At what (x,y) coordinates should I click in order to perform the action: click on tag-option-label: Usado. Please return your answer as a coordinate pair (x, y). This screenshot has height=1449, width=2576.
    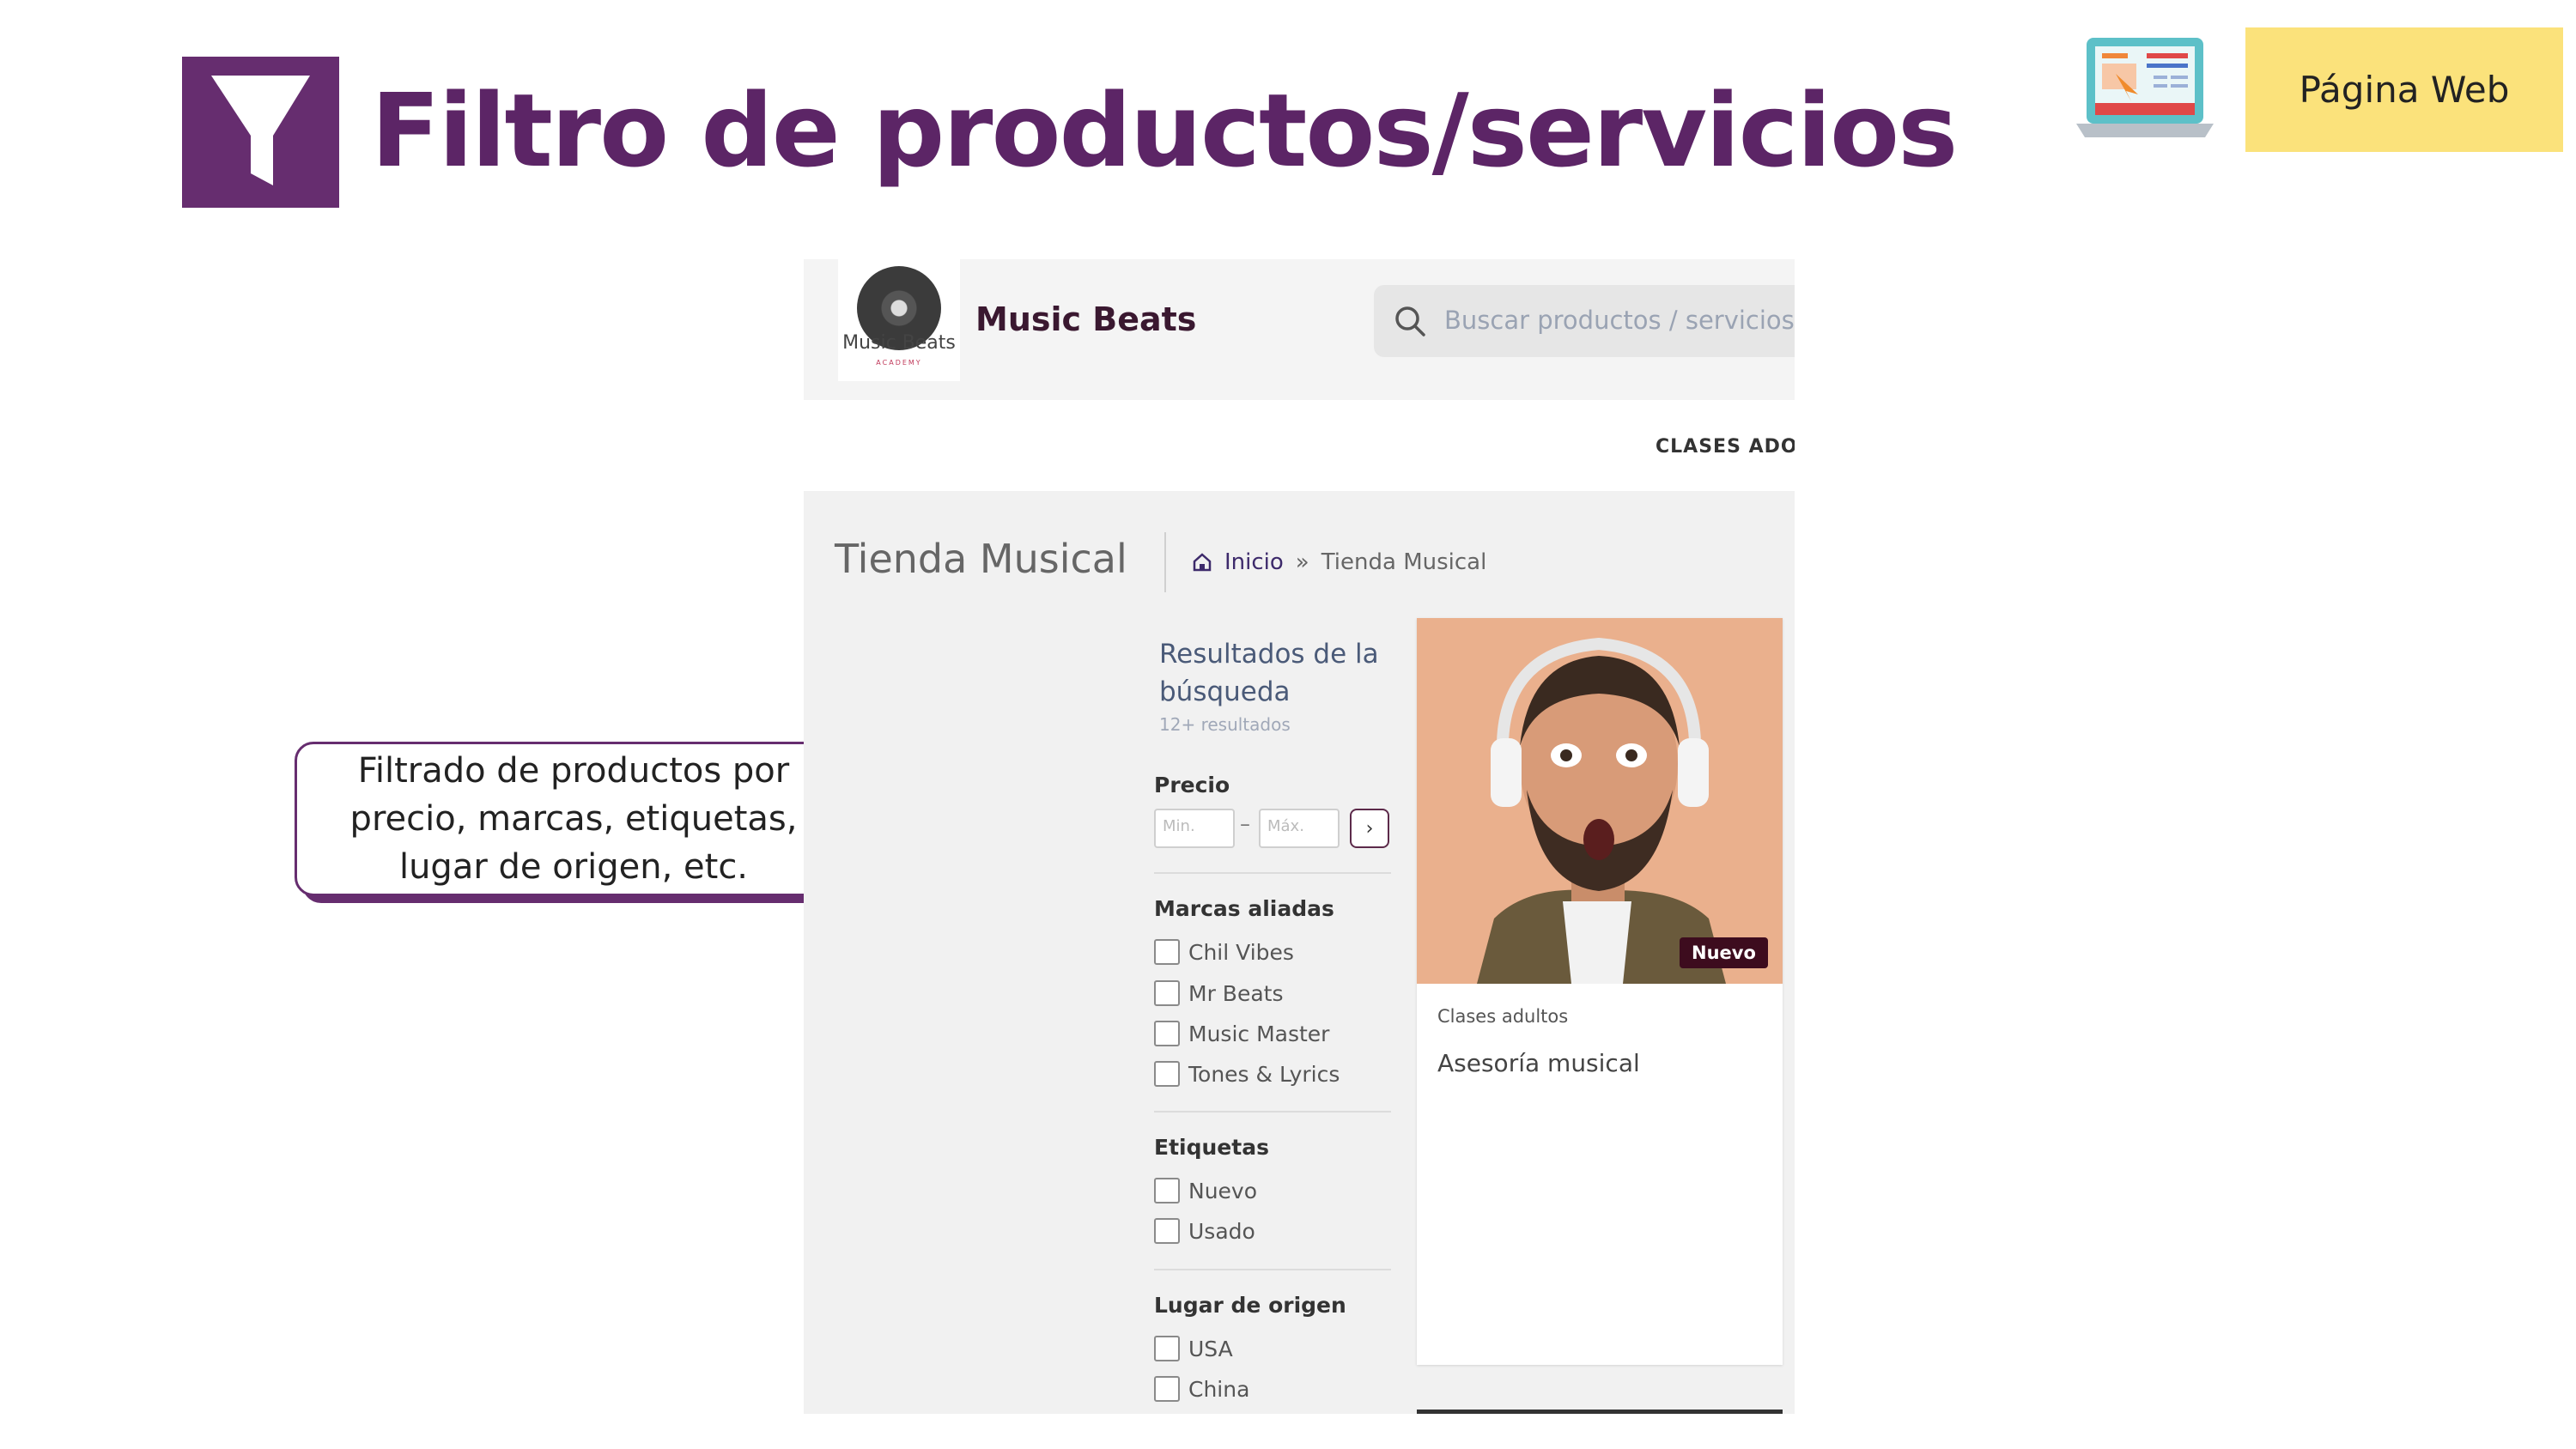
    Looking at the image, I should click on (1221, 1231).